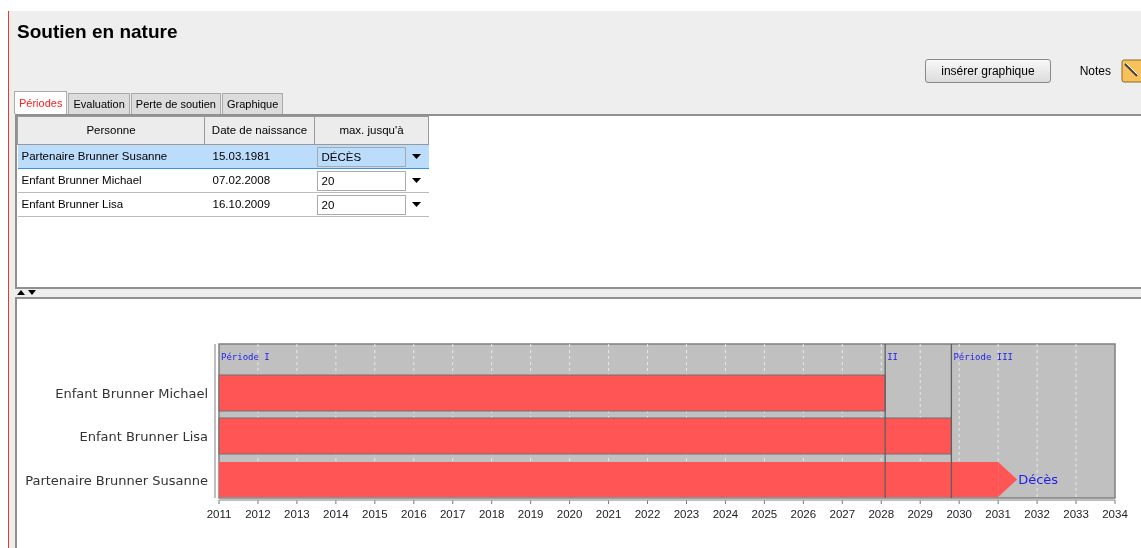 The image size is (1141, 548). I want to click on table-row: Enfant Brunner Michael 07.02.2008 20, so click(223, 180).